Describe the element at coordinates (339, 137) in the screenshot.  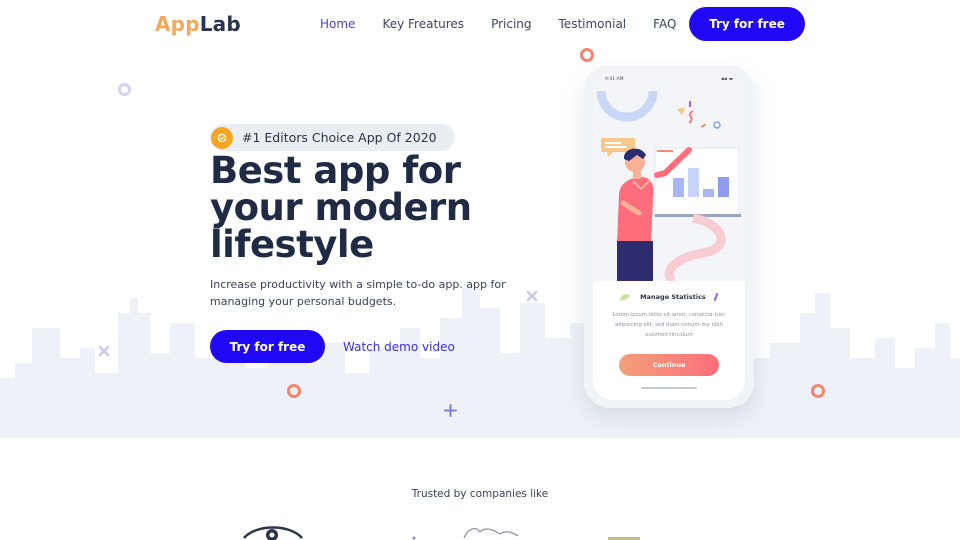
I see `badge-text: #1 Editors Choice App Of 2020` at that location.